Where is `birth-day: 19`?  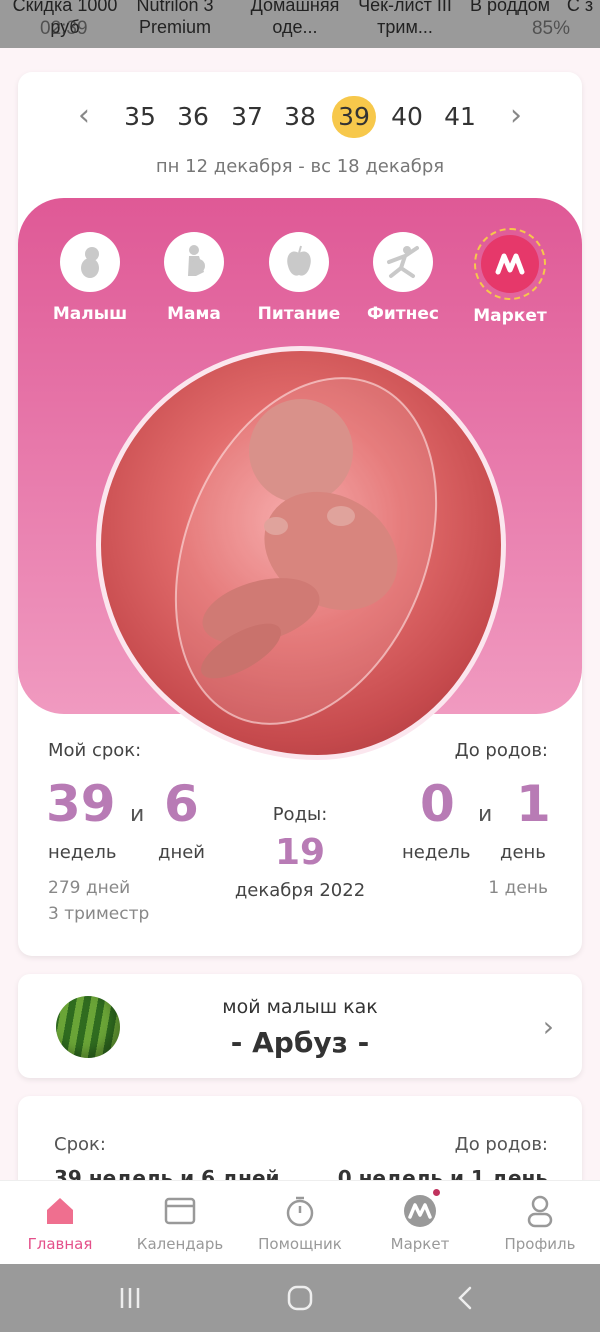
birth-day: 19 is located at coordinates (300, 852).